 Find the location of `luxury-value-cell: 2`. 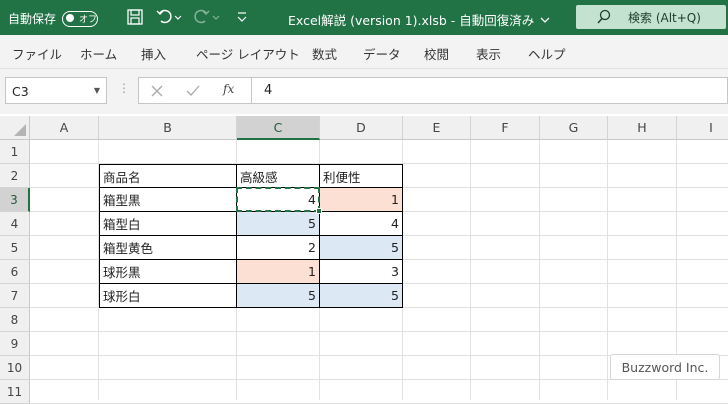

luxury-value-cell: 2 is located at coordinates (278, 248).